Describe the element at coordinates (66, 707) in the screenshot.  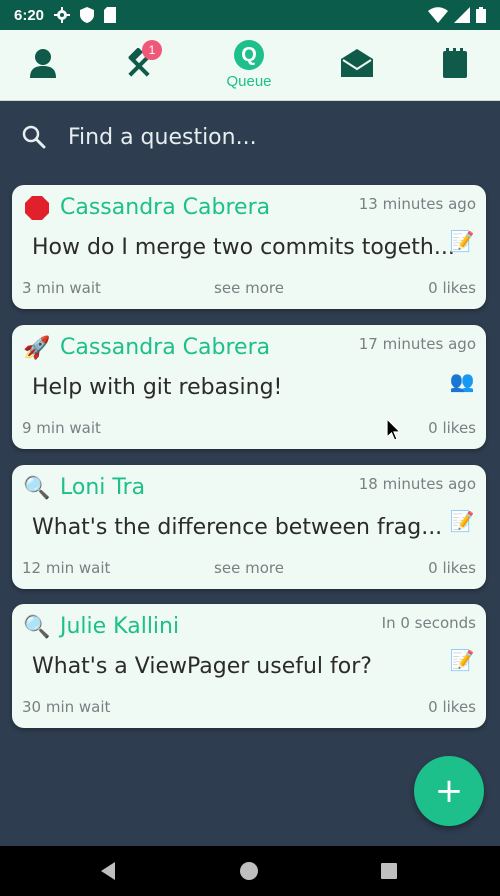
I see `wait-time: 30 min wait` at that location.